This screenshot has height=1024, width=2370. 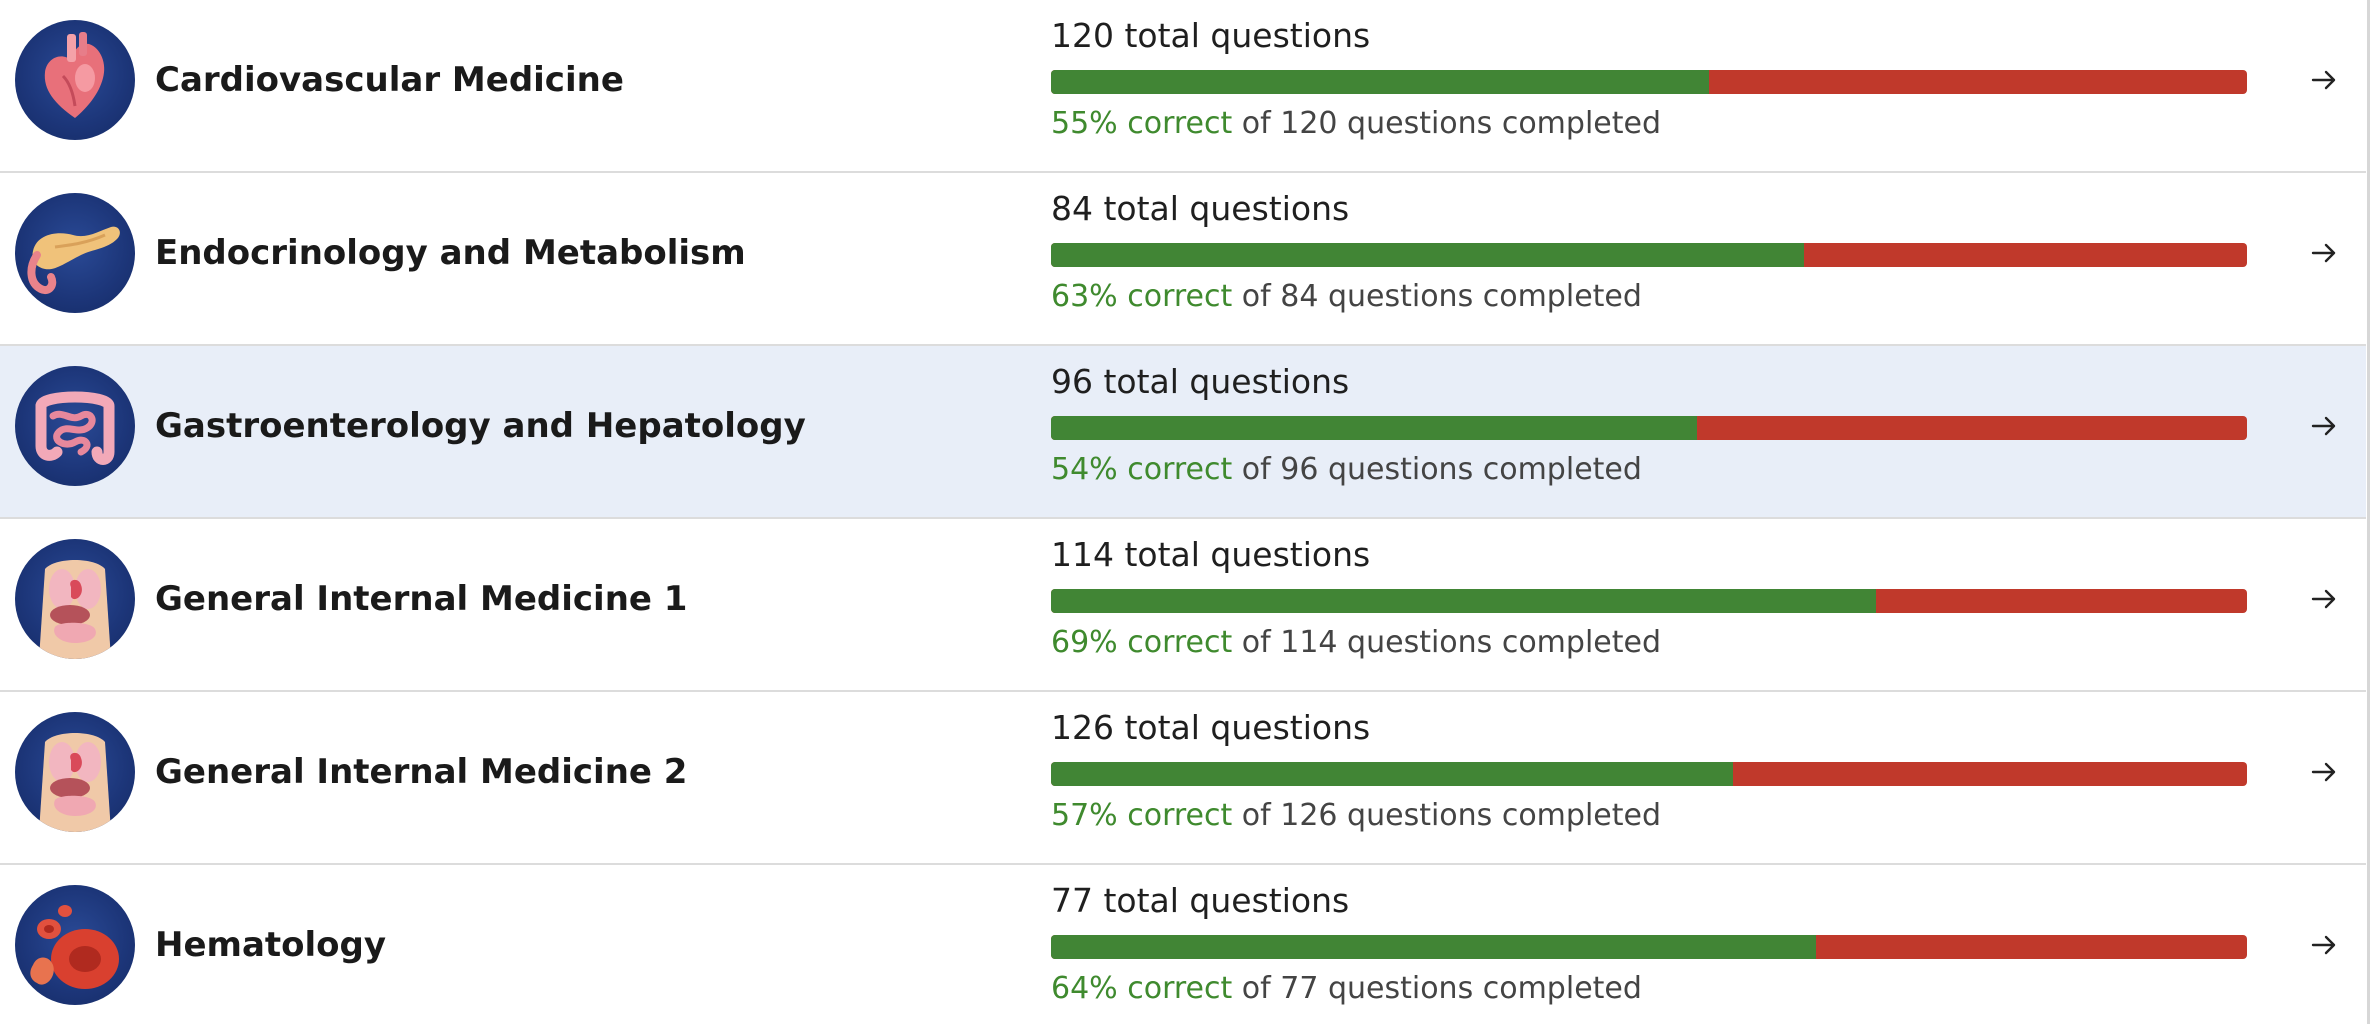 What do you see at coordinates (480, 426) in the screenshot?
I see `topic-title: Gastroenterology and Hepatology` at bounding box center [480, 426].